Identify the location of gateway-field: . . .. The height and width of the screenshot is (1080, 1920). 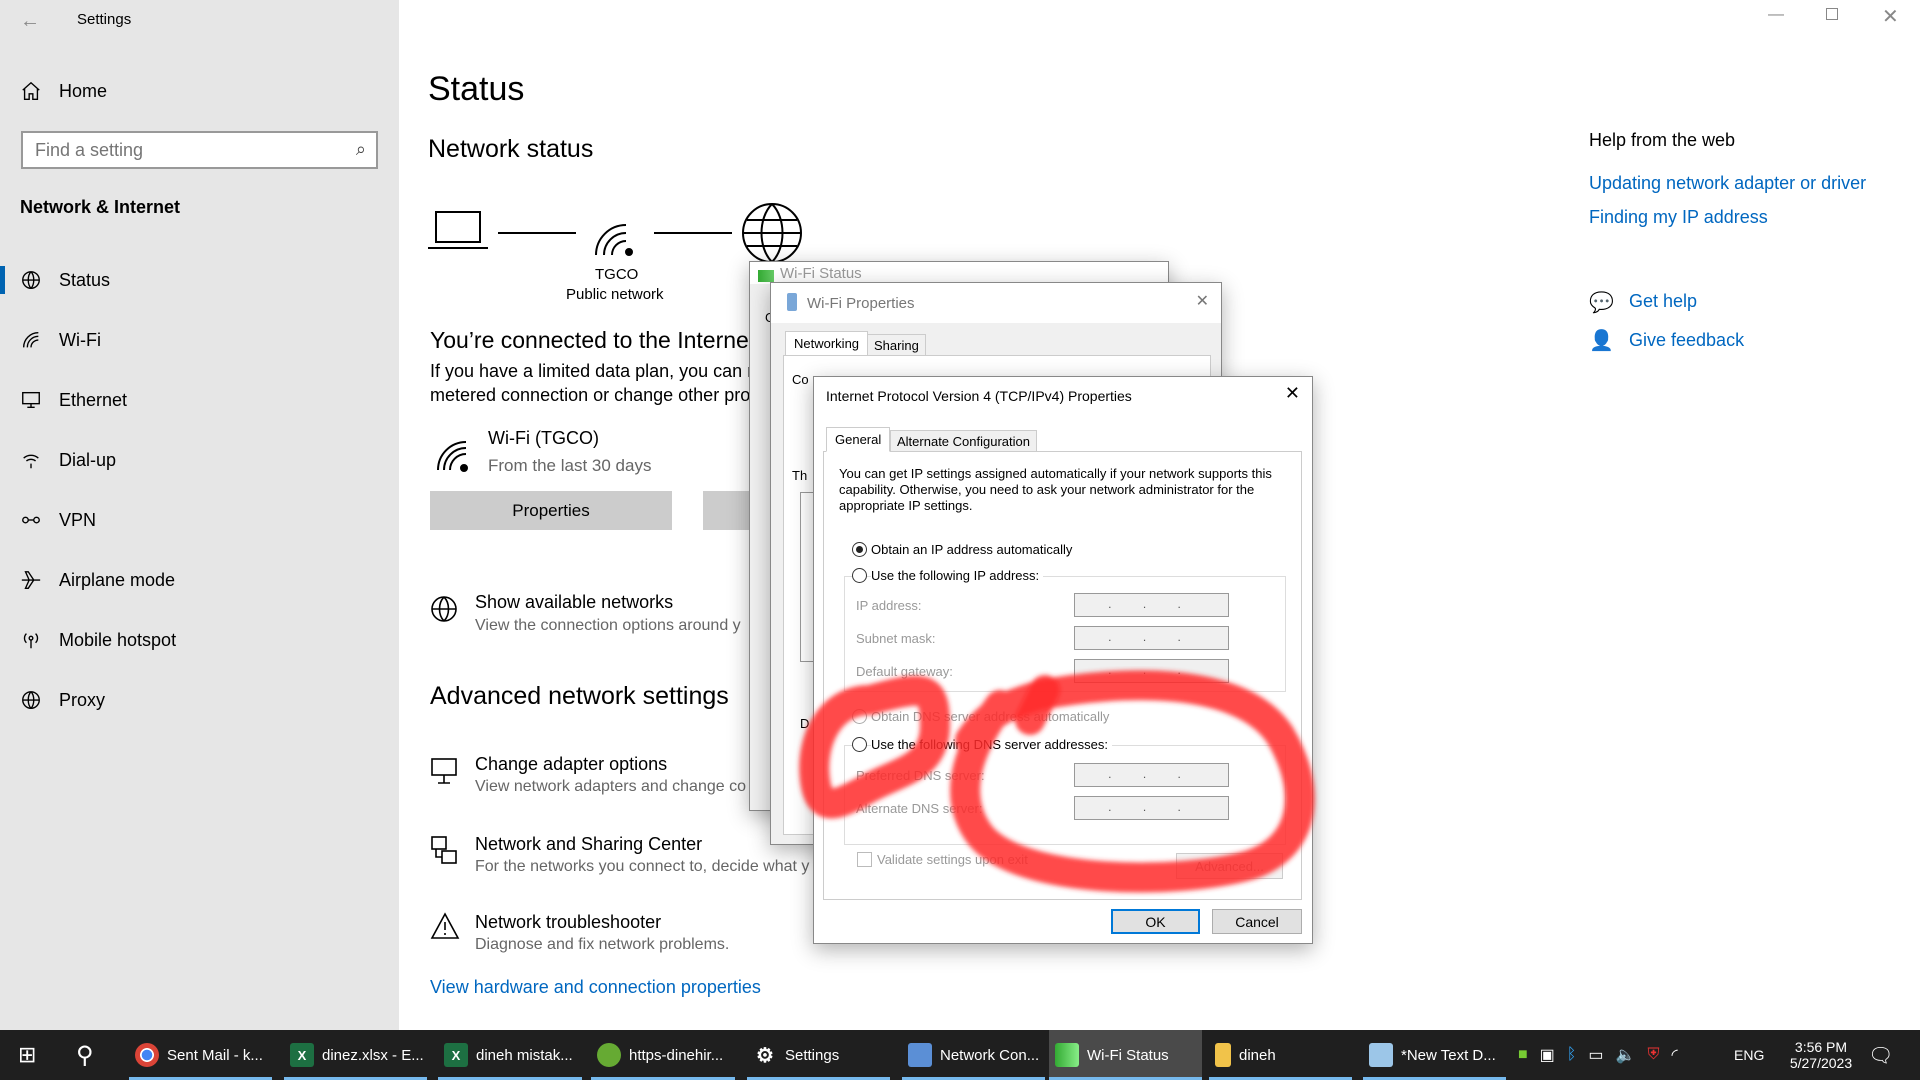
(1151, 671).